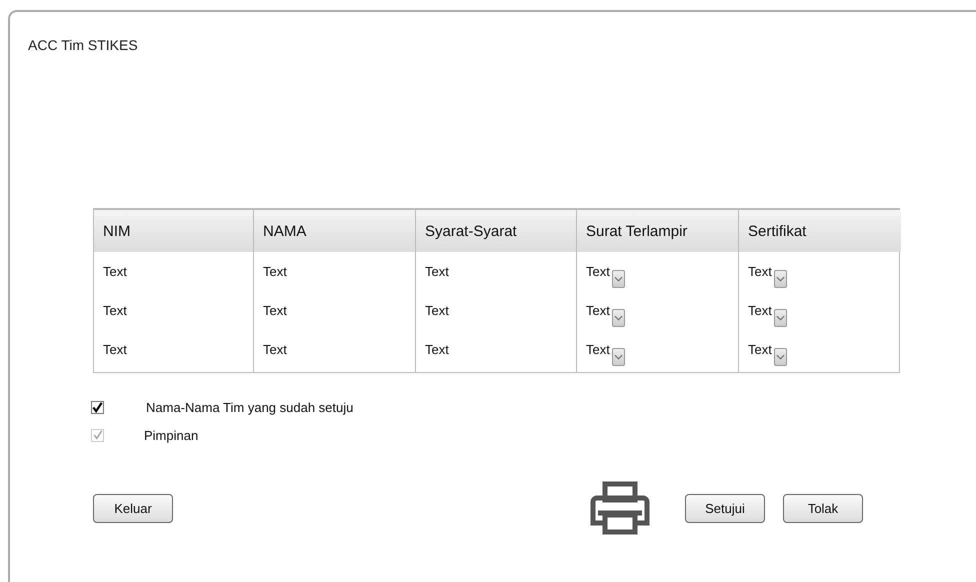 The image size is (976, 582). What do you see at coordinates (658, 231) in the screenshot?
I see `column-header: Surat Terlampir` at bounding box center [658, 231].